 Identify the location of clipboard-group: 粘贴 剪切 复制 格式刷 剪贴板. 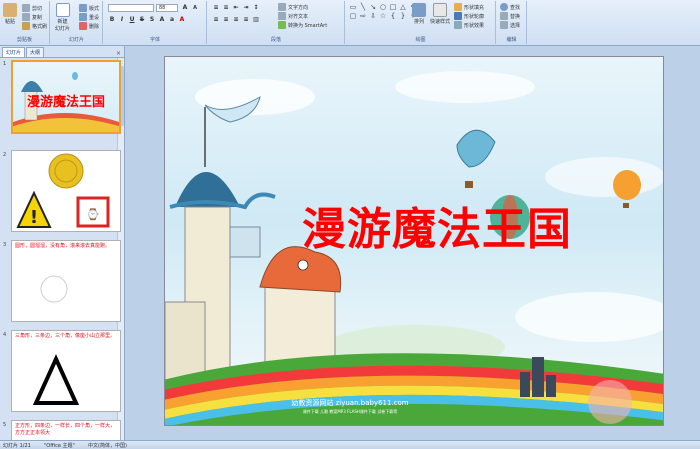
(25, 22).